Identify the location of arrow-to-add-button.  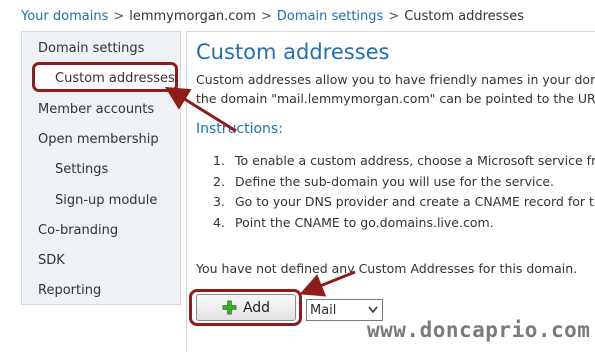
(327, 283).